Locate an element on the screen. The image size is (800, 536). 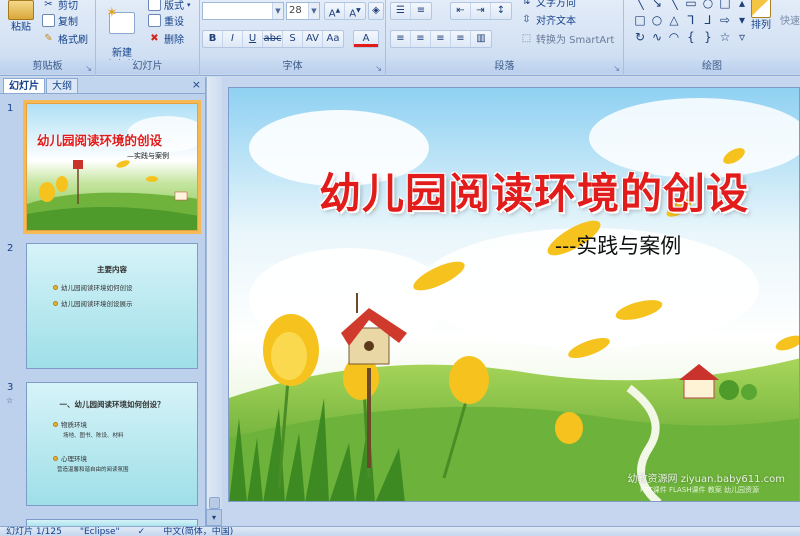
increase-indent-icon: ⇥ is located at coordinates (481, 11).